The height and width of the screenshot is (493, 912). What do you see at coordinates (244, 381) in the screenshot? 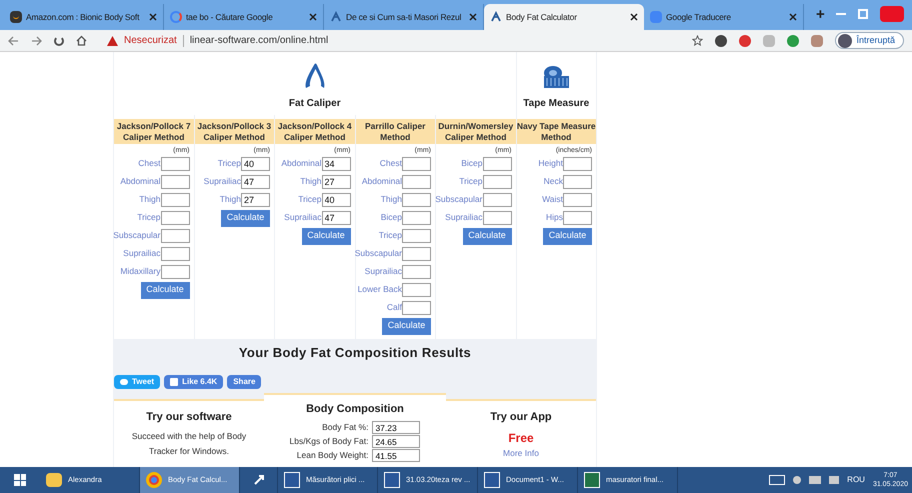
I see `share-button: Share` at bounding box center [244, 381].